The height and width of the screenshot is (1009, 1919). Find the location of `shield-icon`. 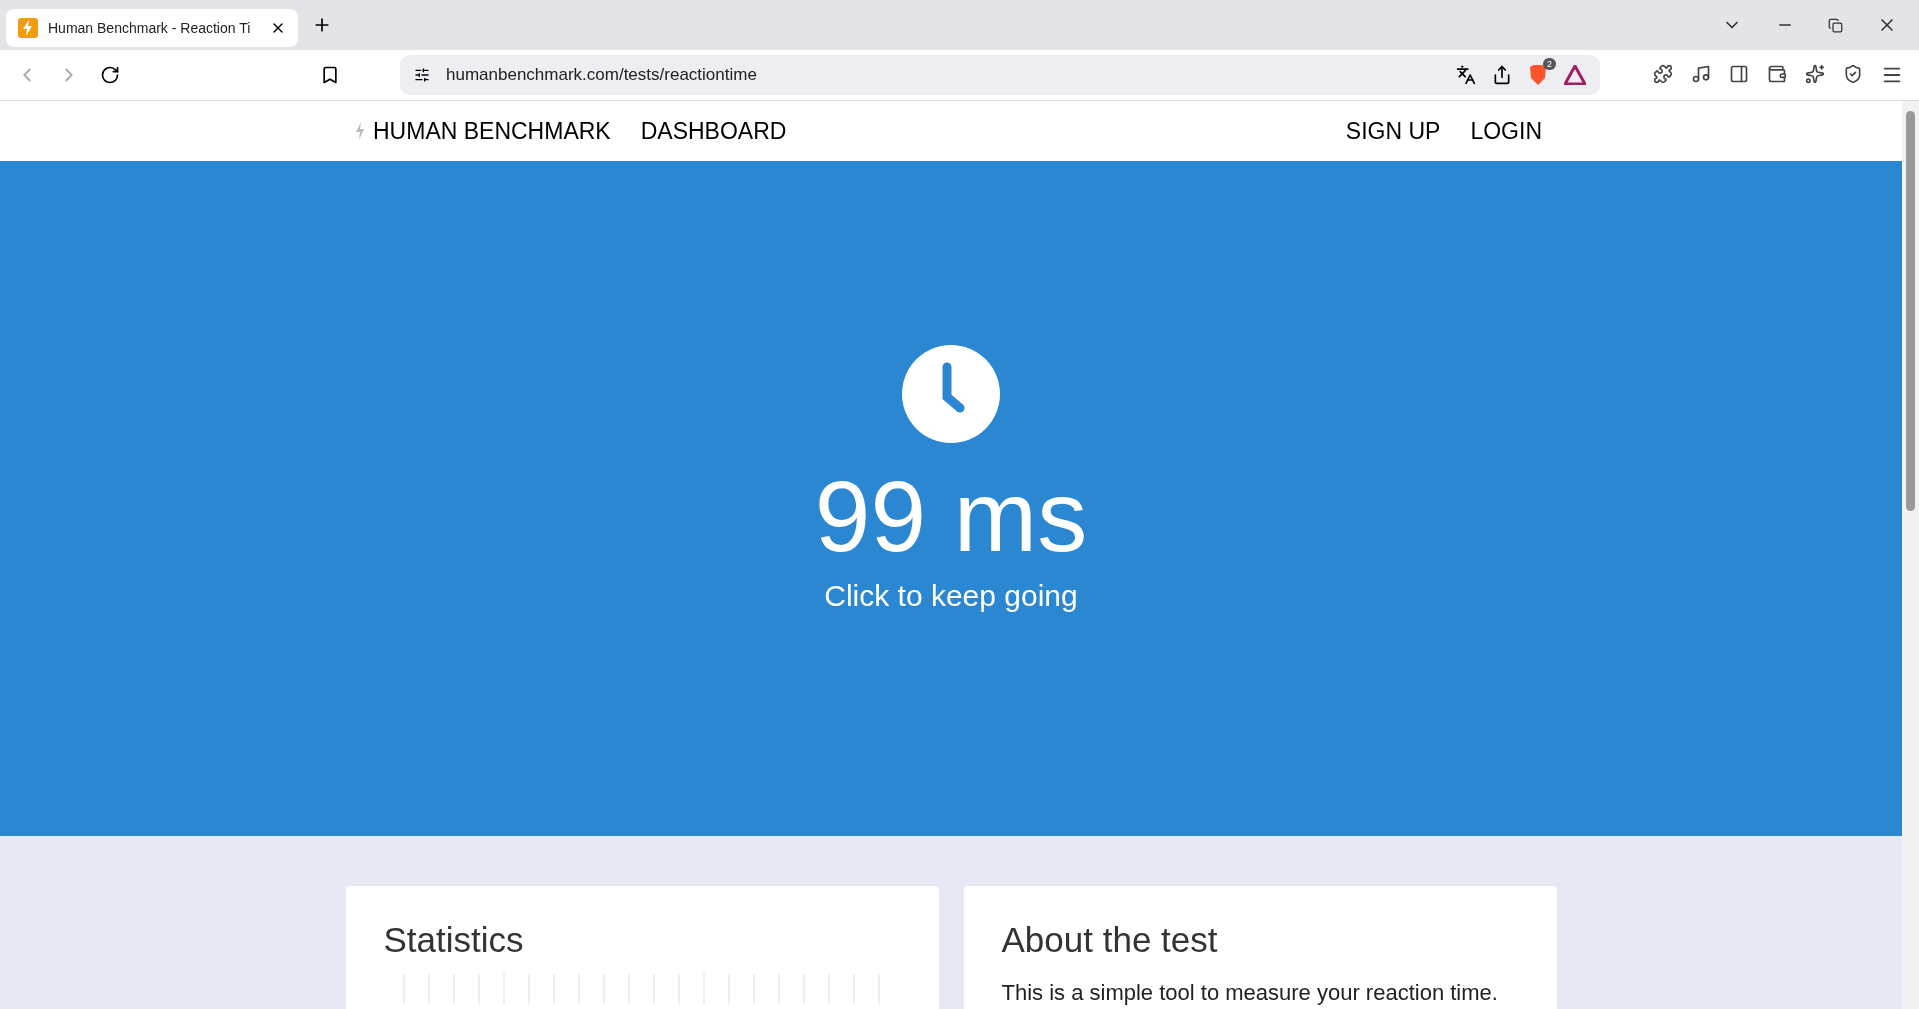

shield-icon is located at coordinates (1853, 75).